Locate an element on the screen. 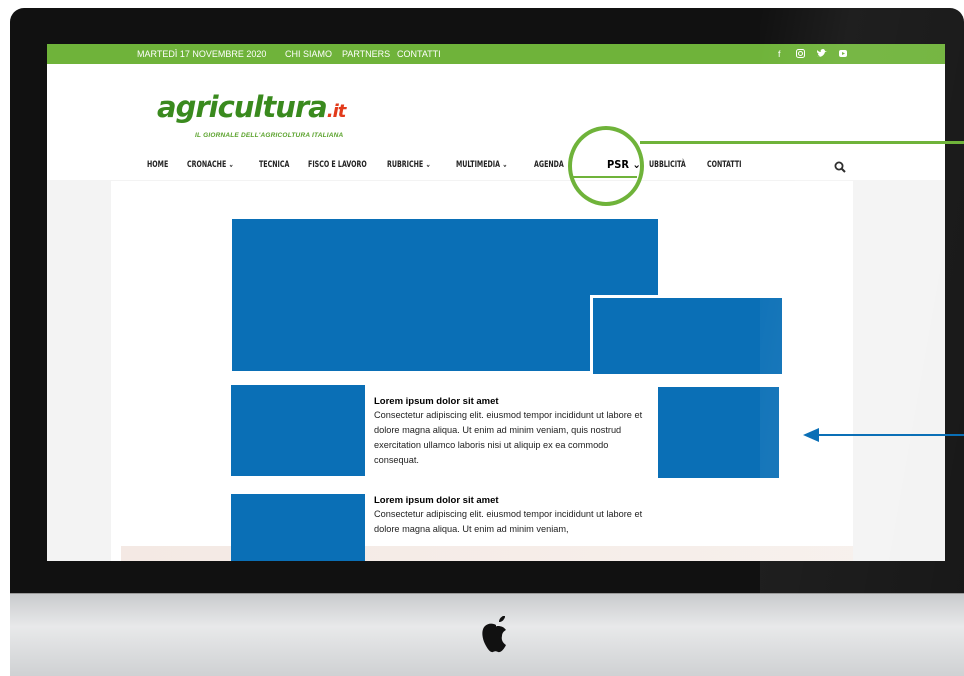 This screenshot has height=676, width=964. nav-home: HOME is located at coordinates (157, 167).